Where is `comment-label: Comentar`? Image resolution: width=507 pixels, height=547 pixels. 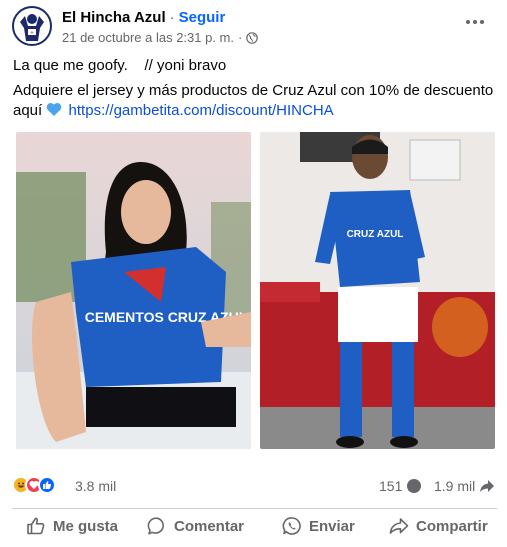 comment-label: Comentar is located at coordinates (209, 526).